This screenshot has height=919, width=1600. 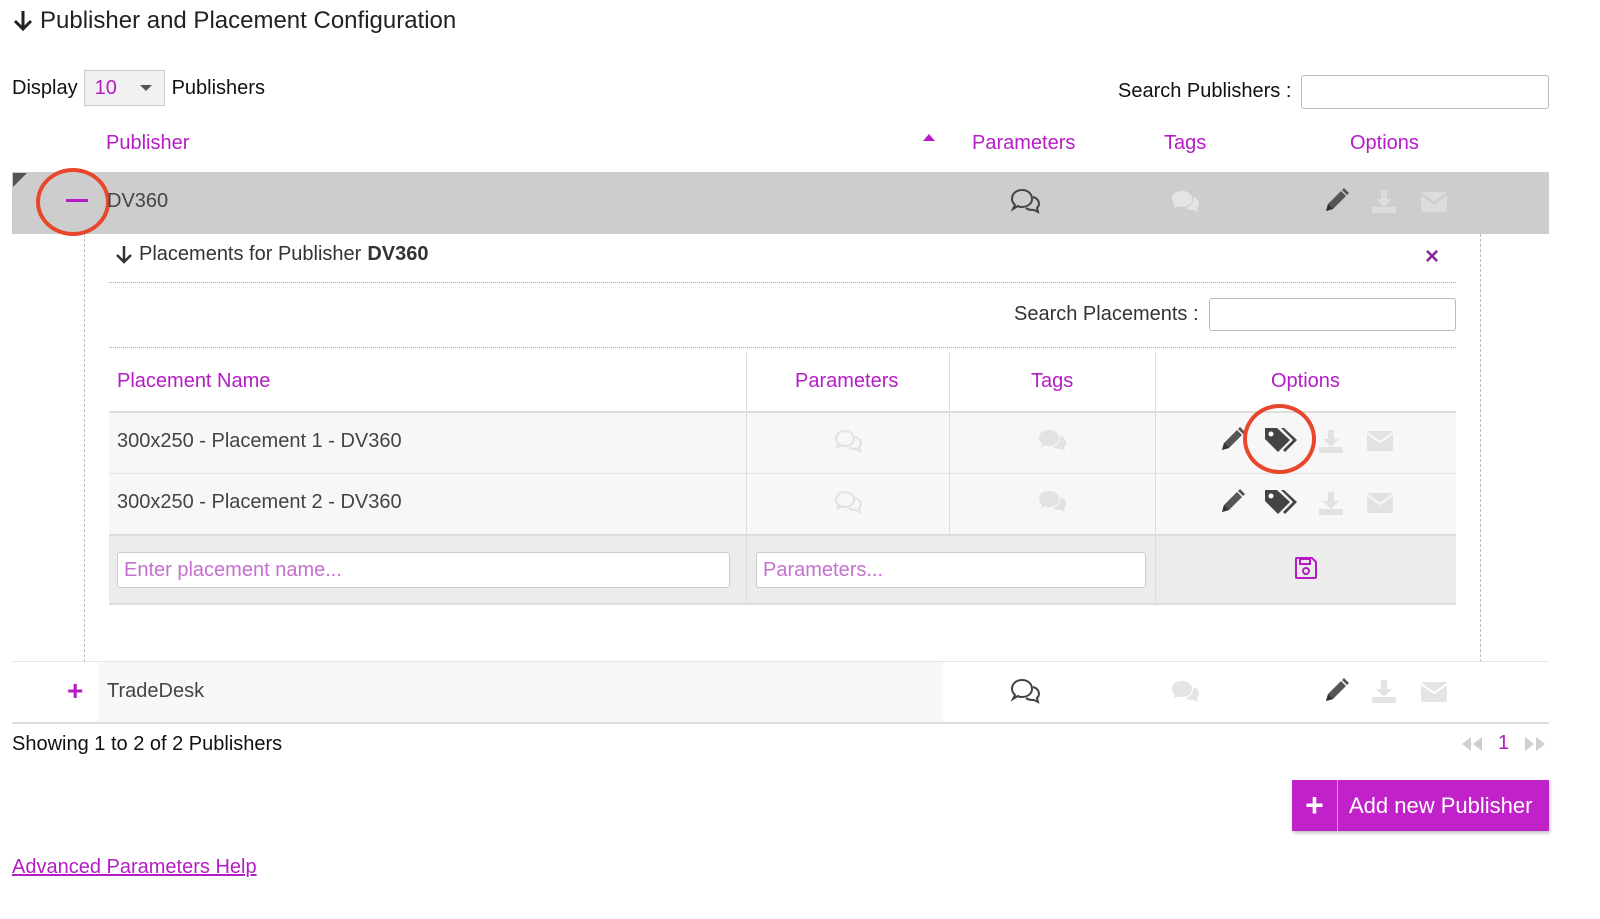 I want to click on page-number: 1, so click(x=1503, y=743).